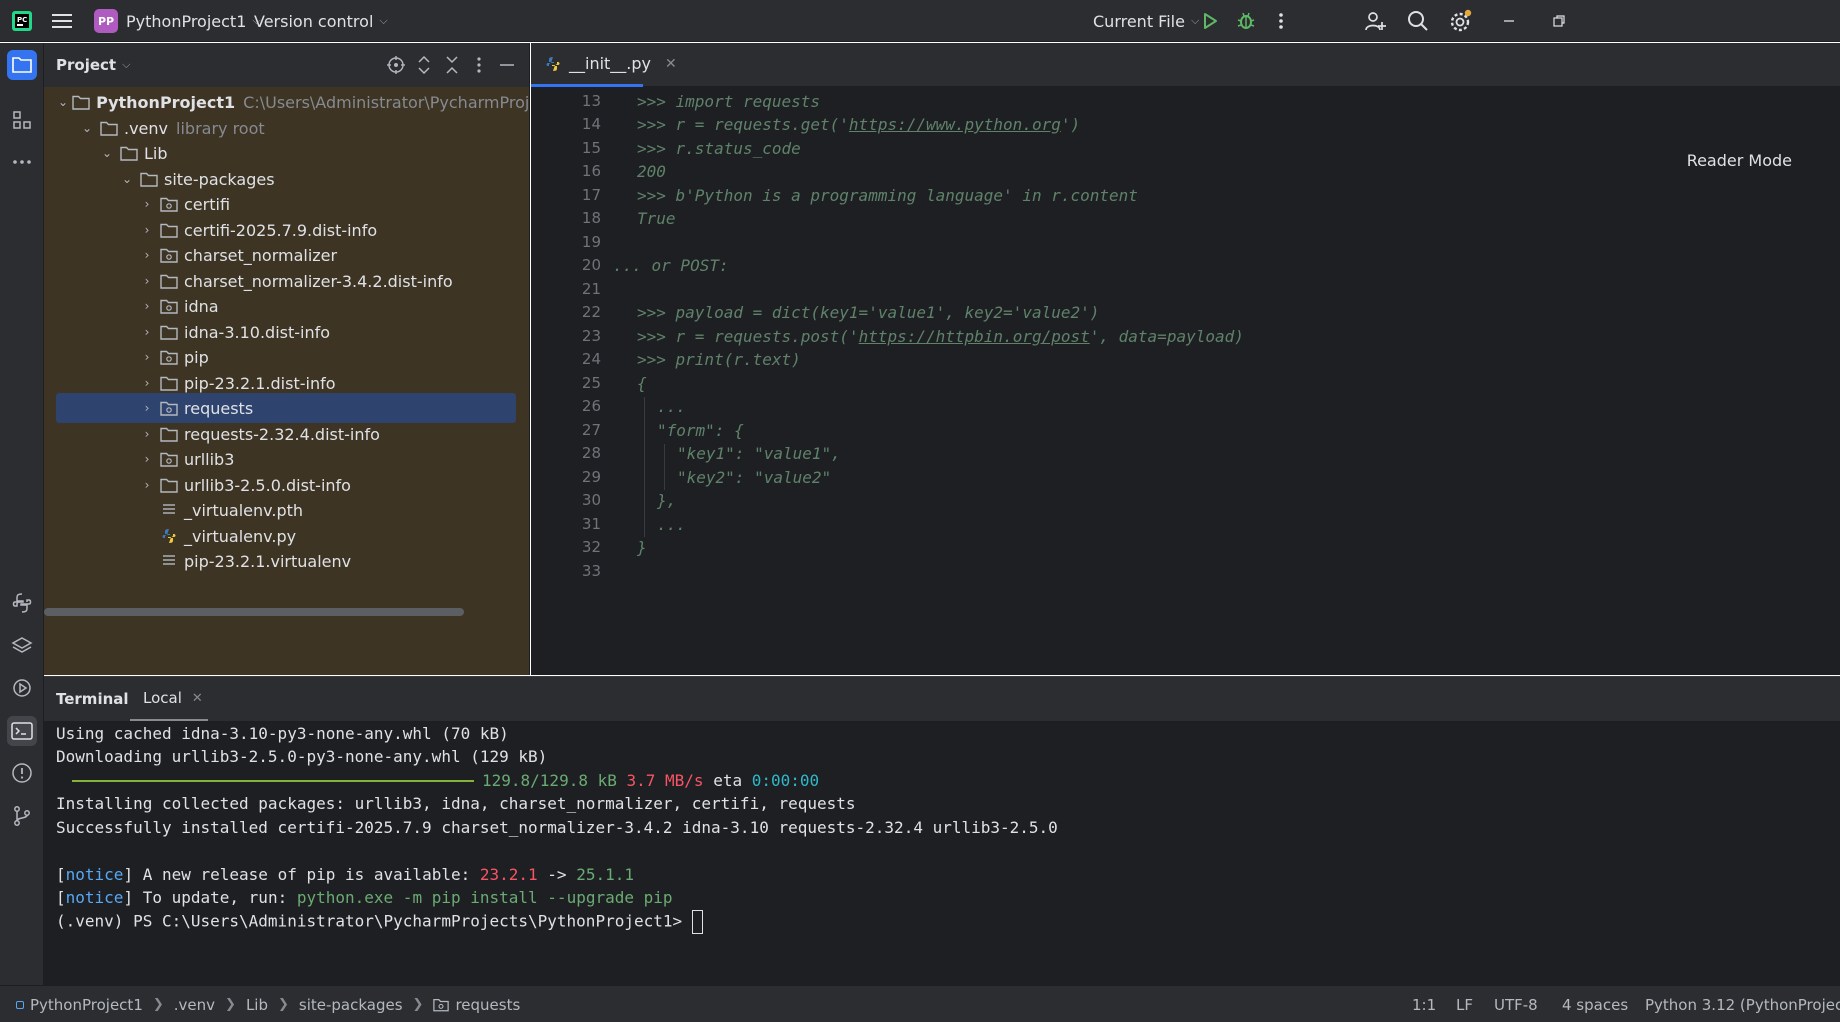  What do you see at coordinates (186, 21) in the screenshot?
I see `project-name: PythonProject1` at bounding box center [186, 21].